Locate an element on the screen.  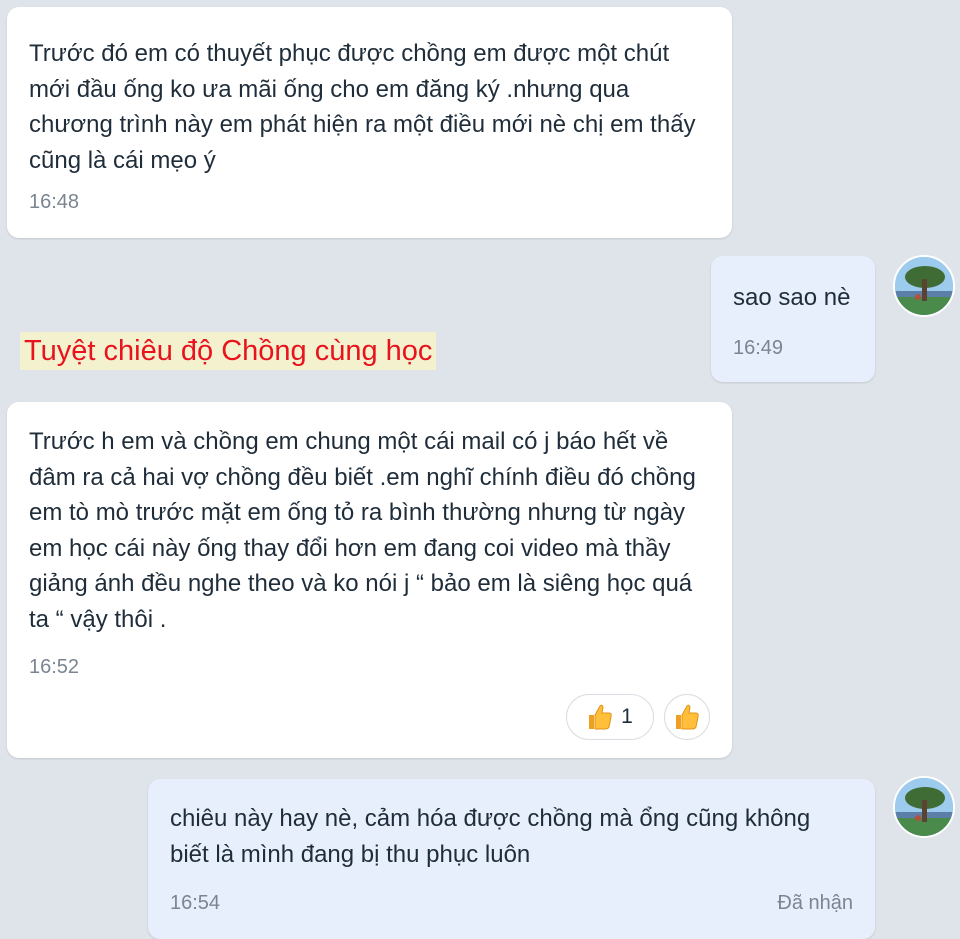
caption-overlay: Tuyệt chiêu độ Chồng cùng học is located at coordinates (228, 351).